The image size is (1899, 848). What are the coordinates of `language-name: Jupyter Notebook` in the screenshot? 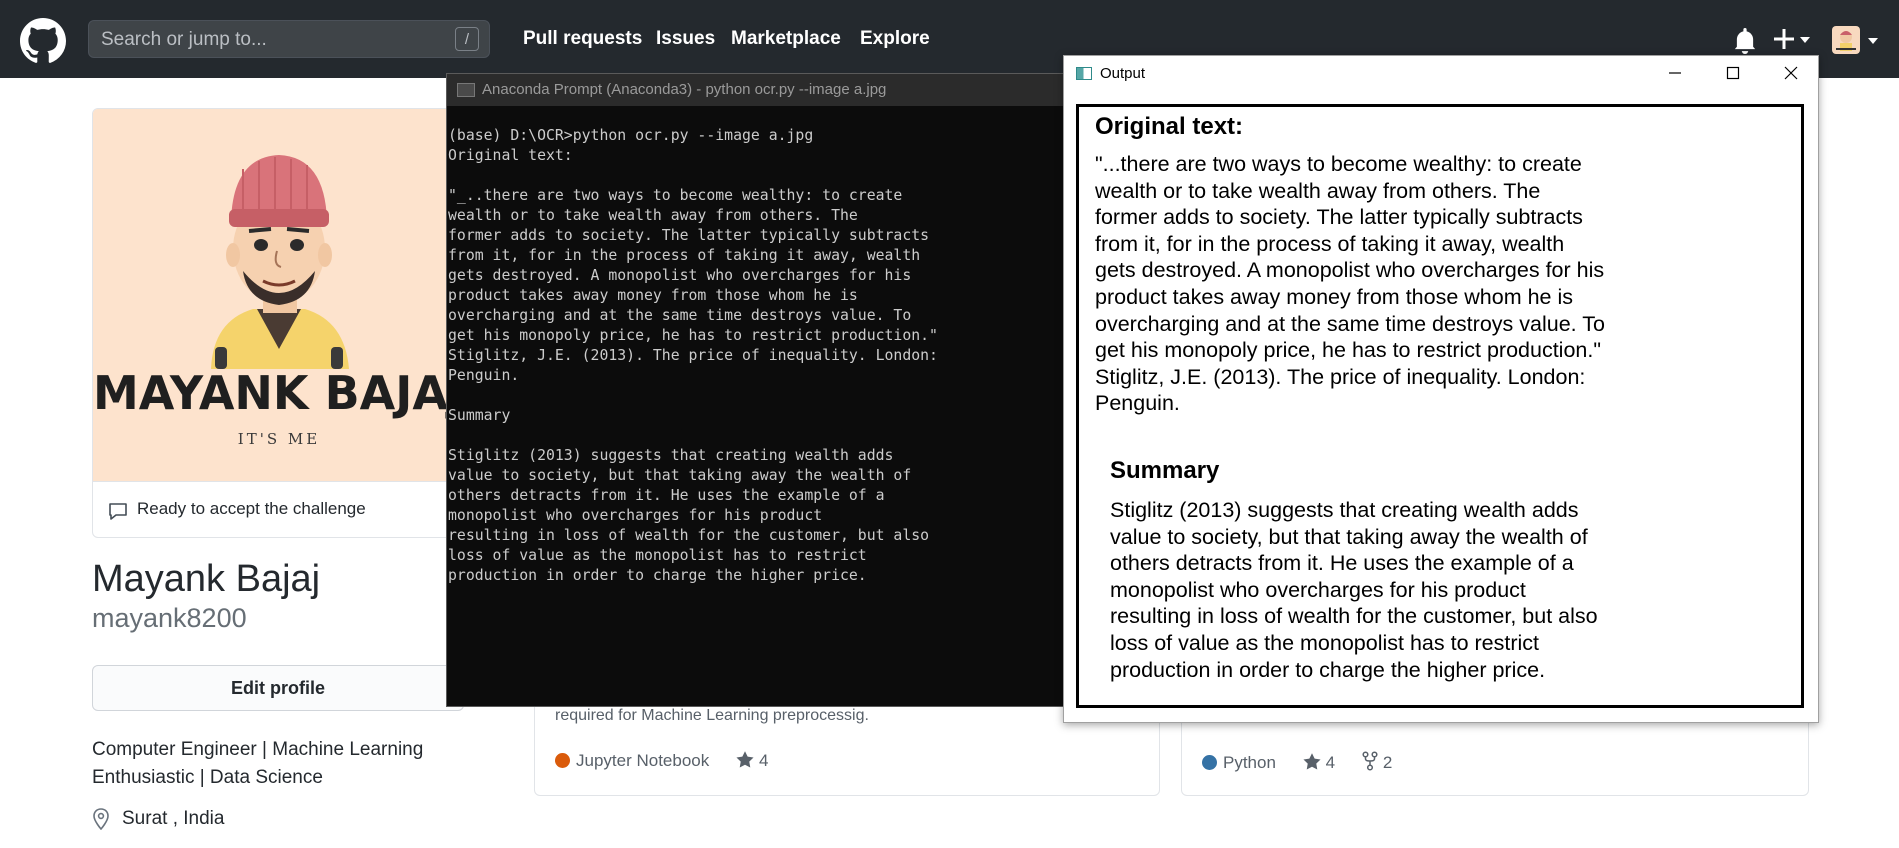 It's located at (643, 760).